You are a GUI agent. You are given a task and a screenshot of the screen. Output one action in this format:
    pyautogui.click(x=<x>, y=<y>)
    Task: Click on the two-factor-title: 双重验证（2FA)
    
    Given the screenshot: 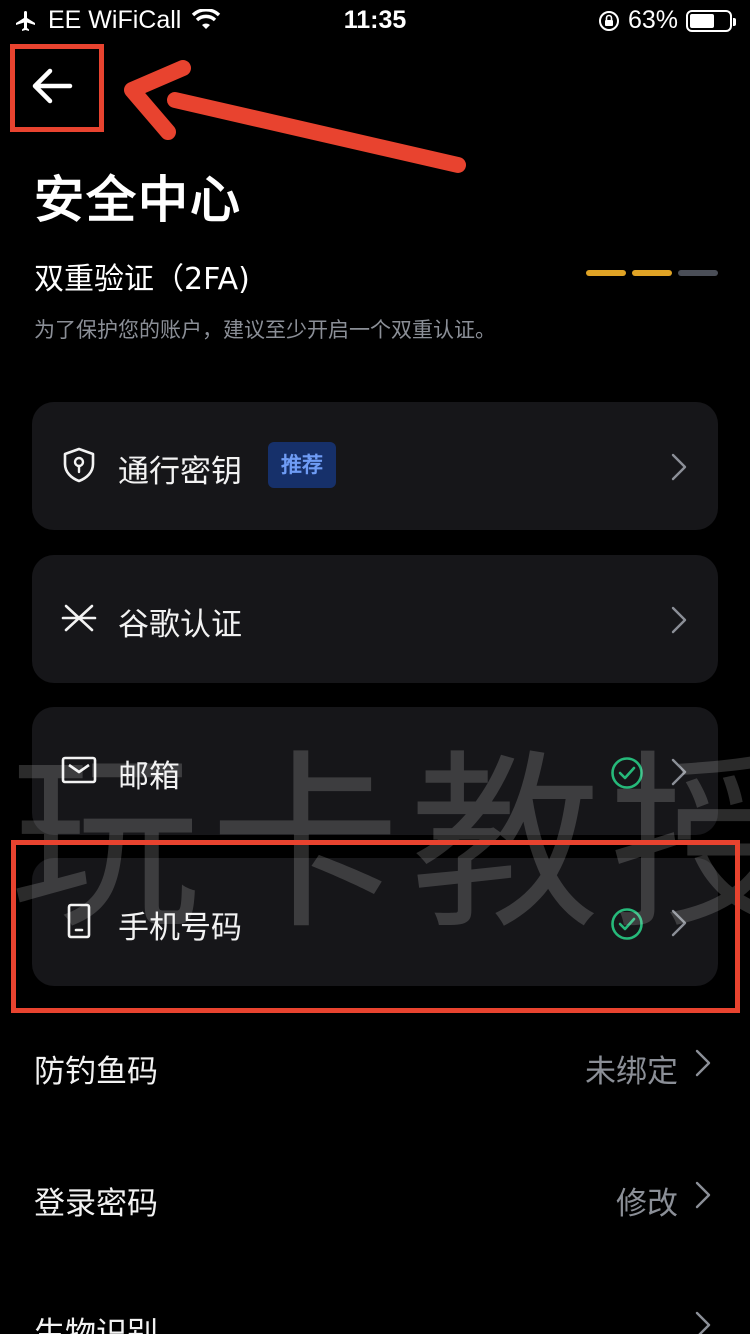 What is the action you would take?
    pyautogui.click(x=142, y=279)
    